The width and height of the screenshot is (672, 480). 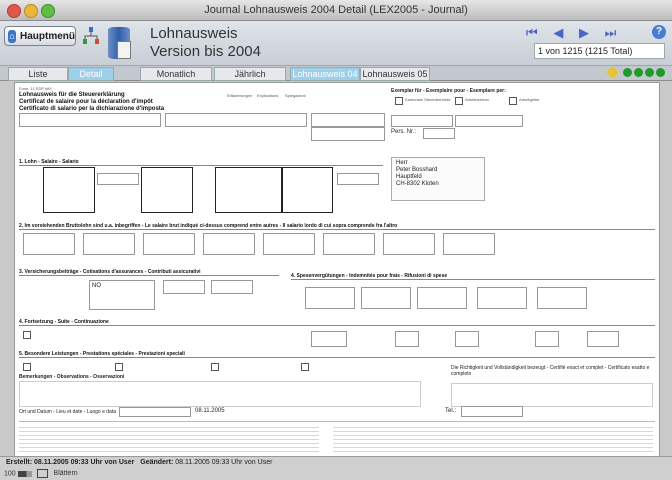 I want to click on form-number: Form. 11 EDP d/f/i, so click(x=35, y=88).